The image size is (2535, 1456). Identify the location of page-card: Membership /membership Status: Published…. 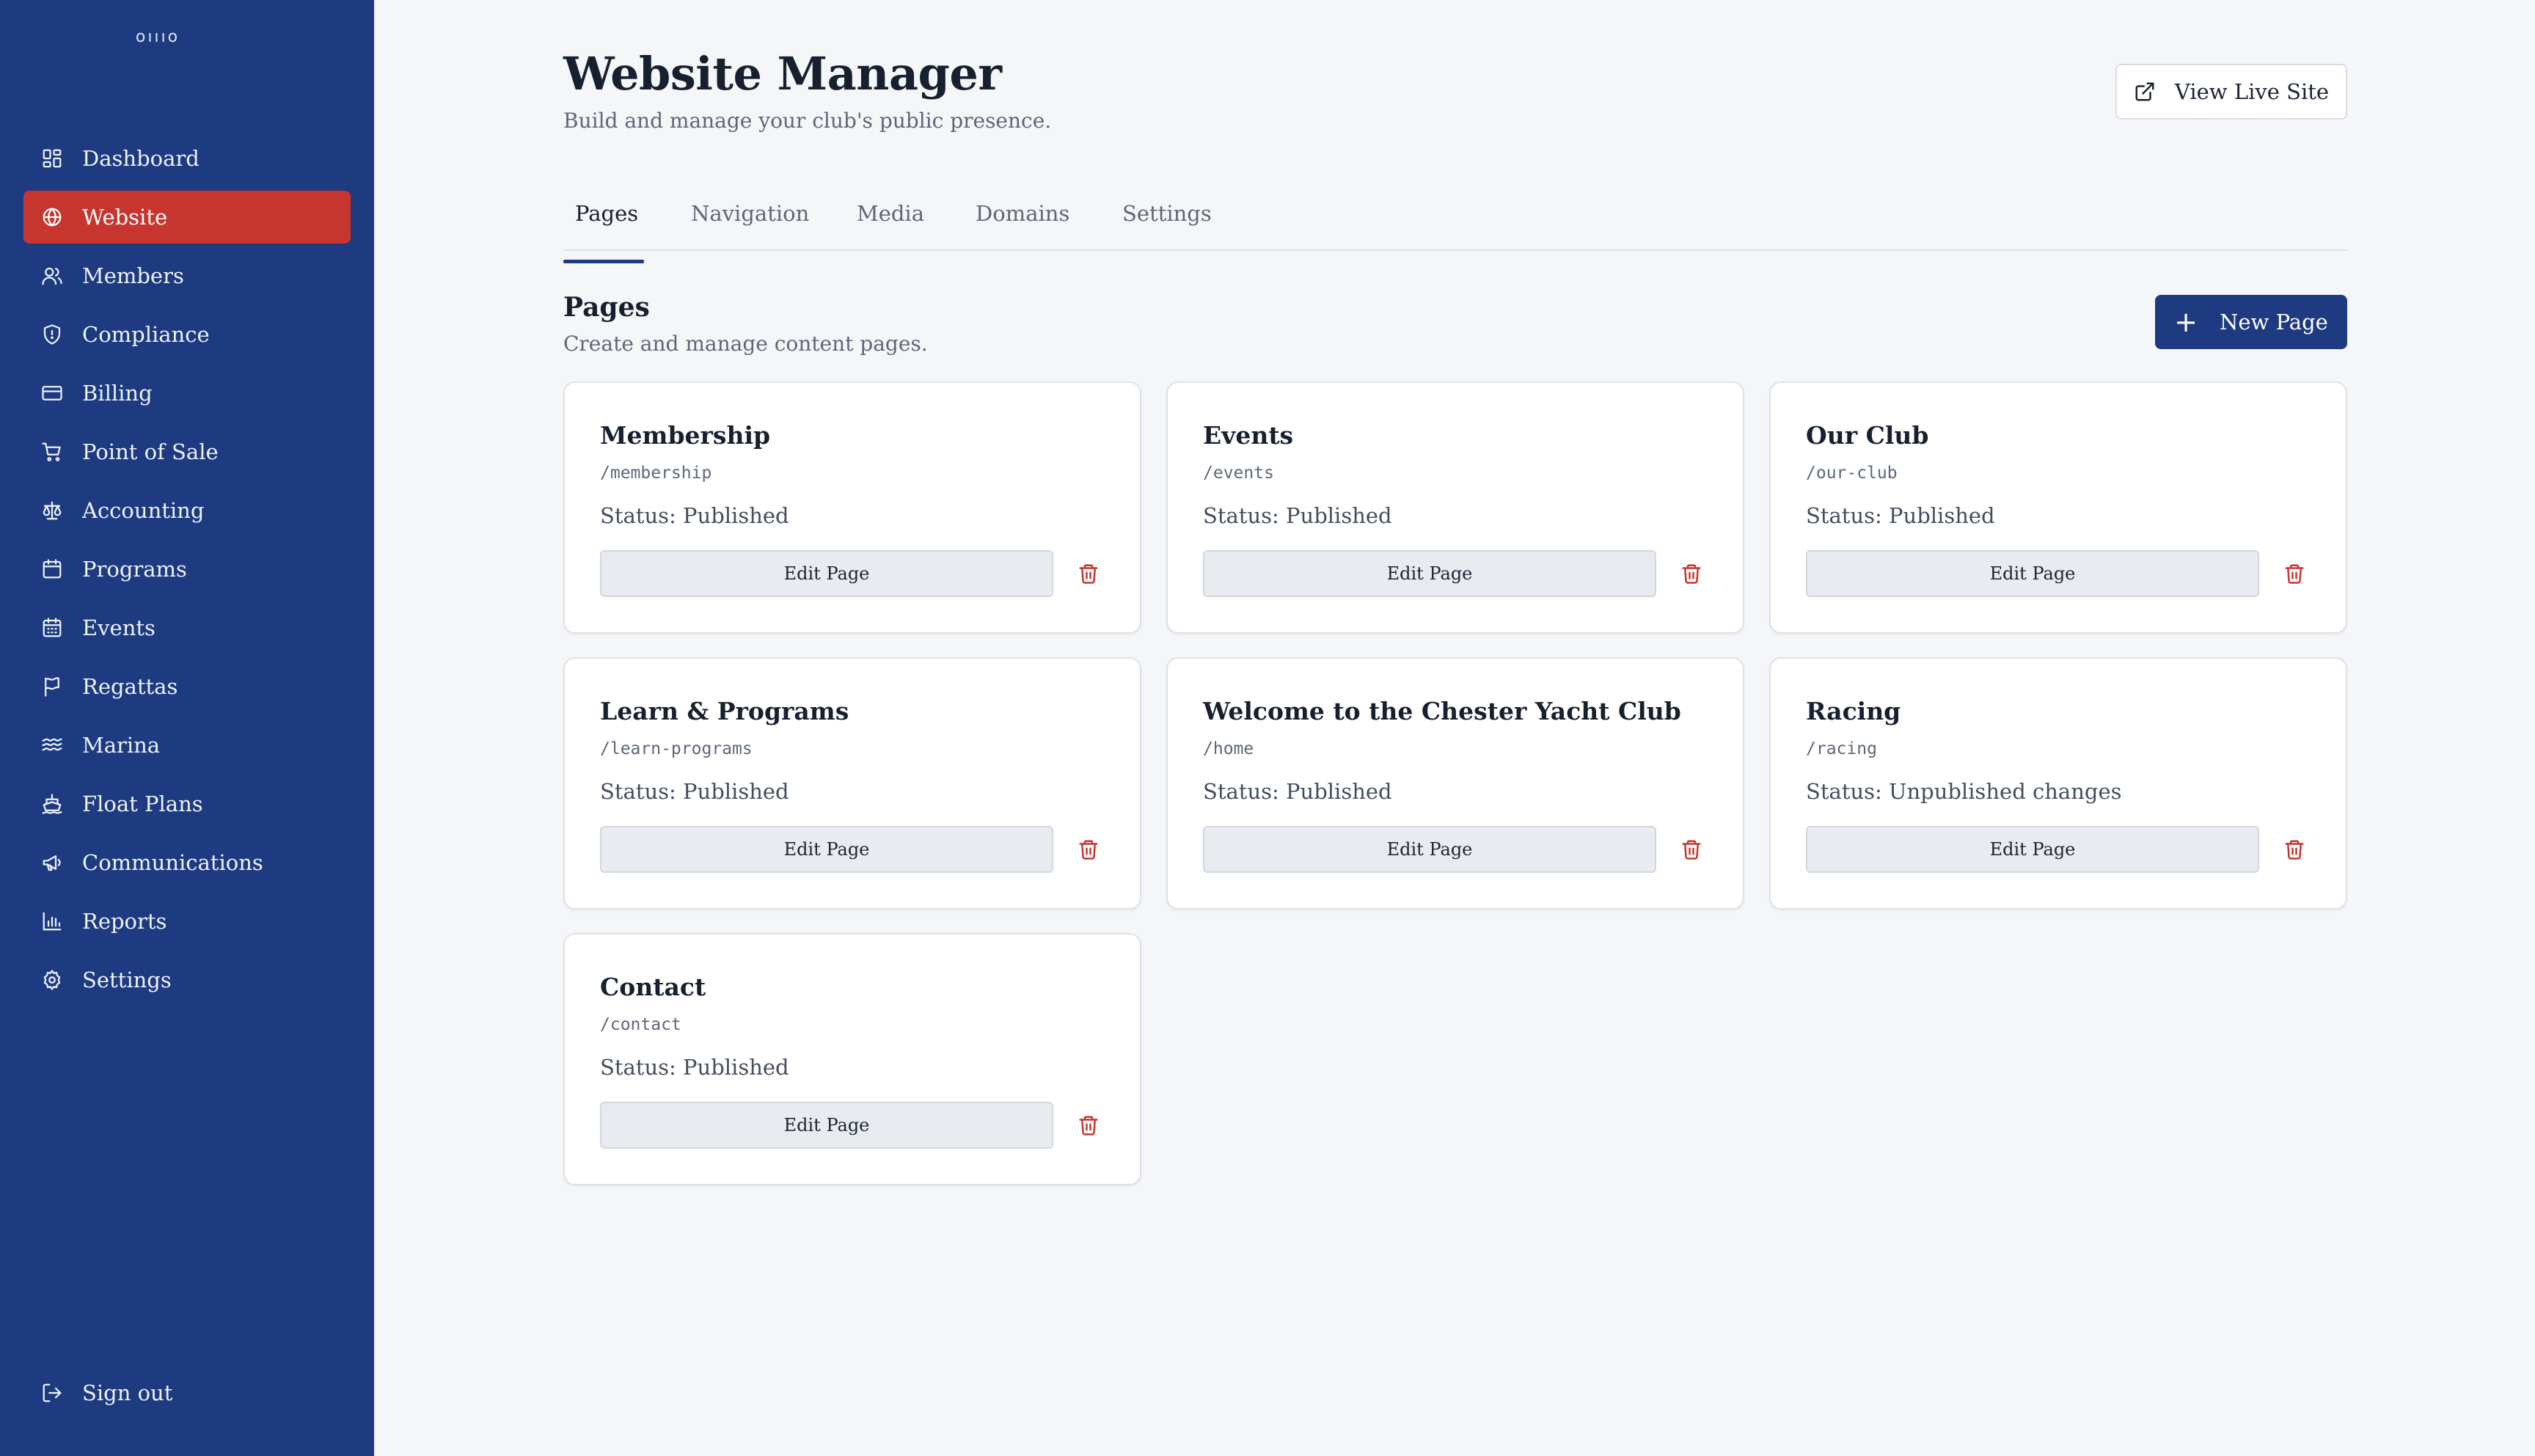
(852, 508).